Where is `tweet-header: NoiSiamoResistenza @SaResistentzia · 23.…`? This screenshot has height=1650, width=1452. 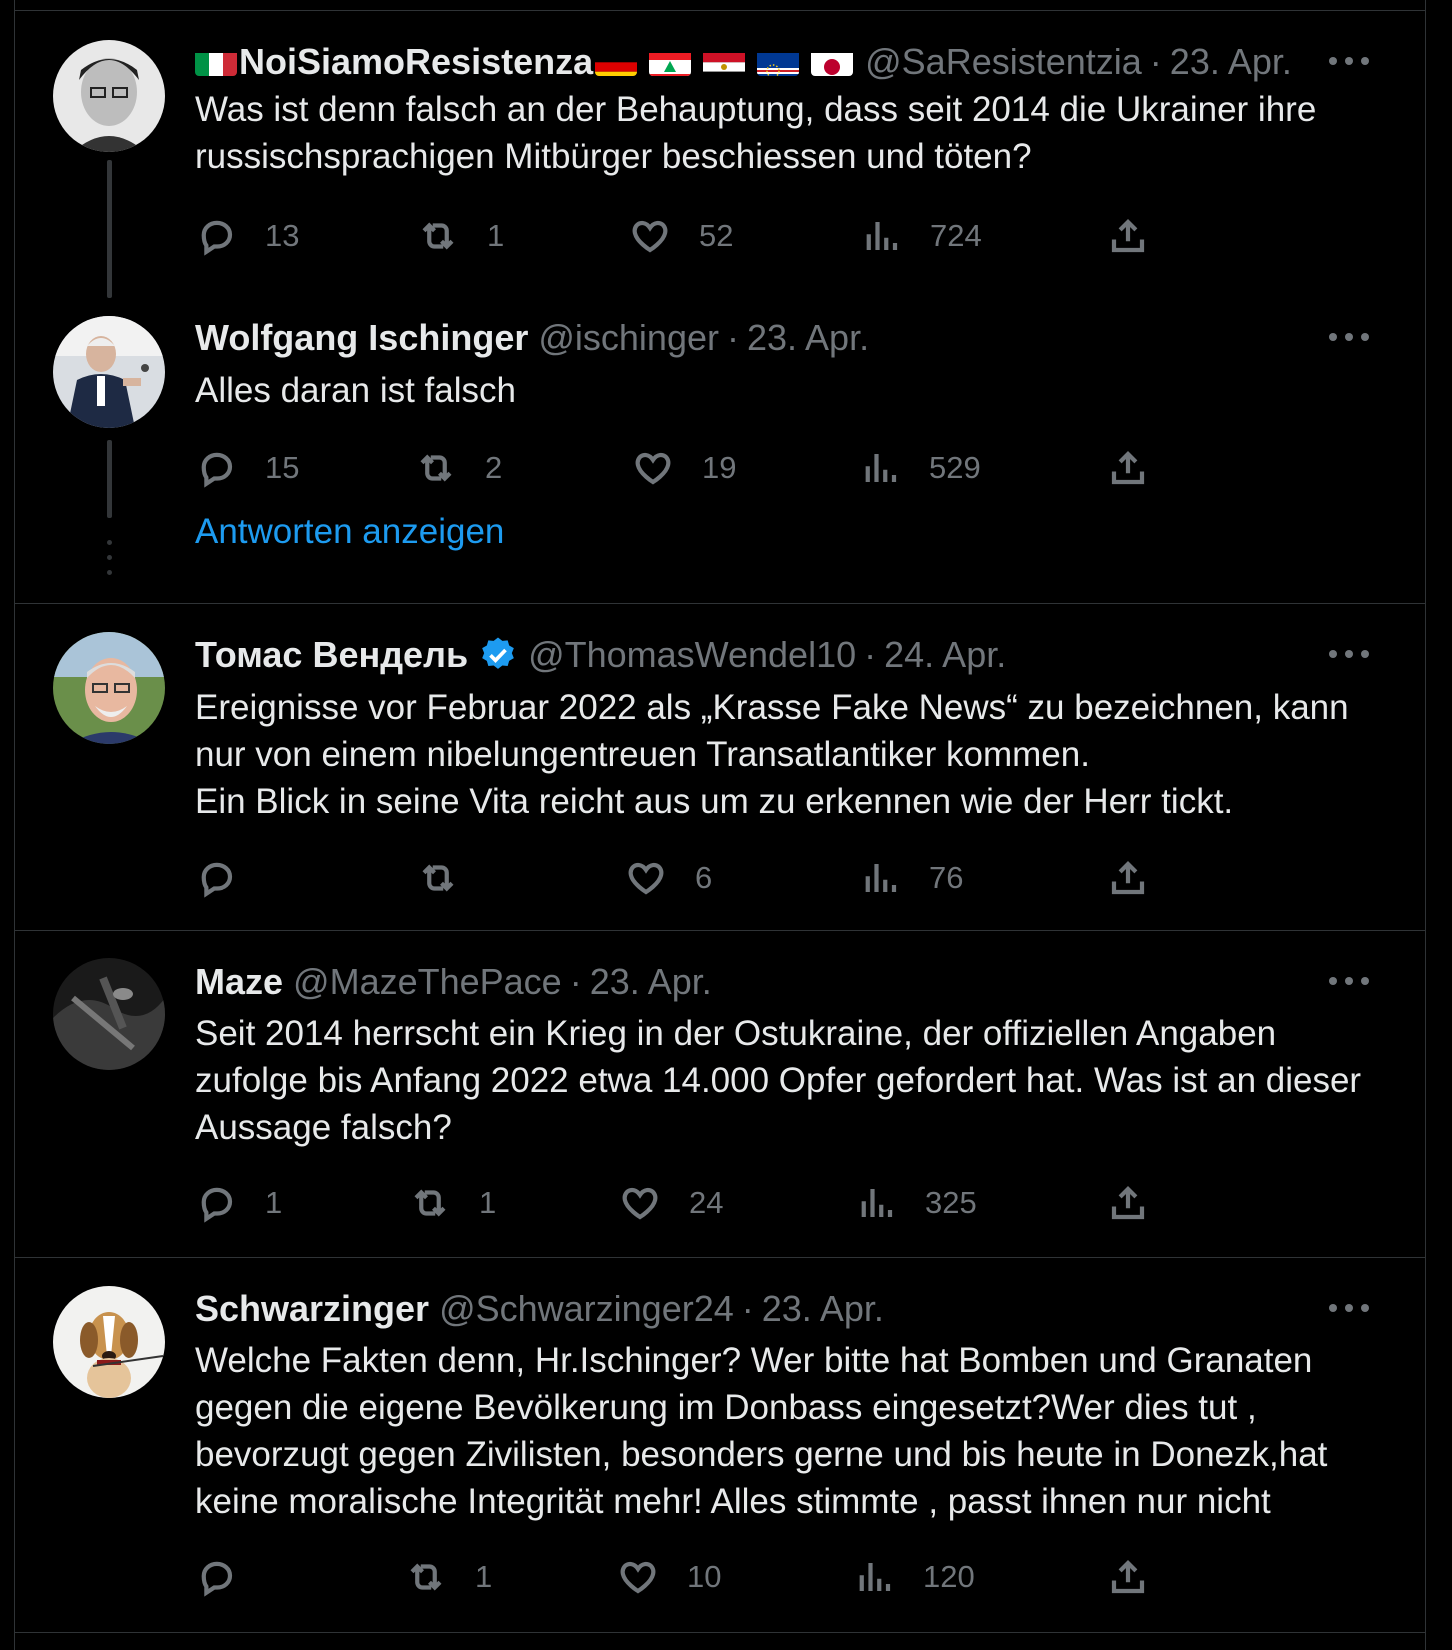
tweet-header: NoiSiamoResistenza @SaResistentzia · 23.… is located at coordinates (743, 62).